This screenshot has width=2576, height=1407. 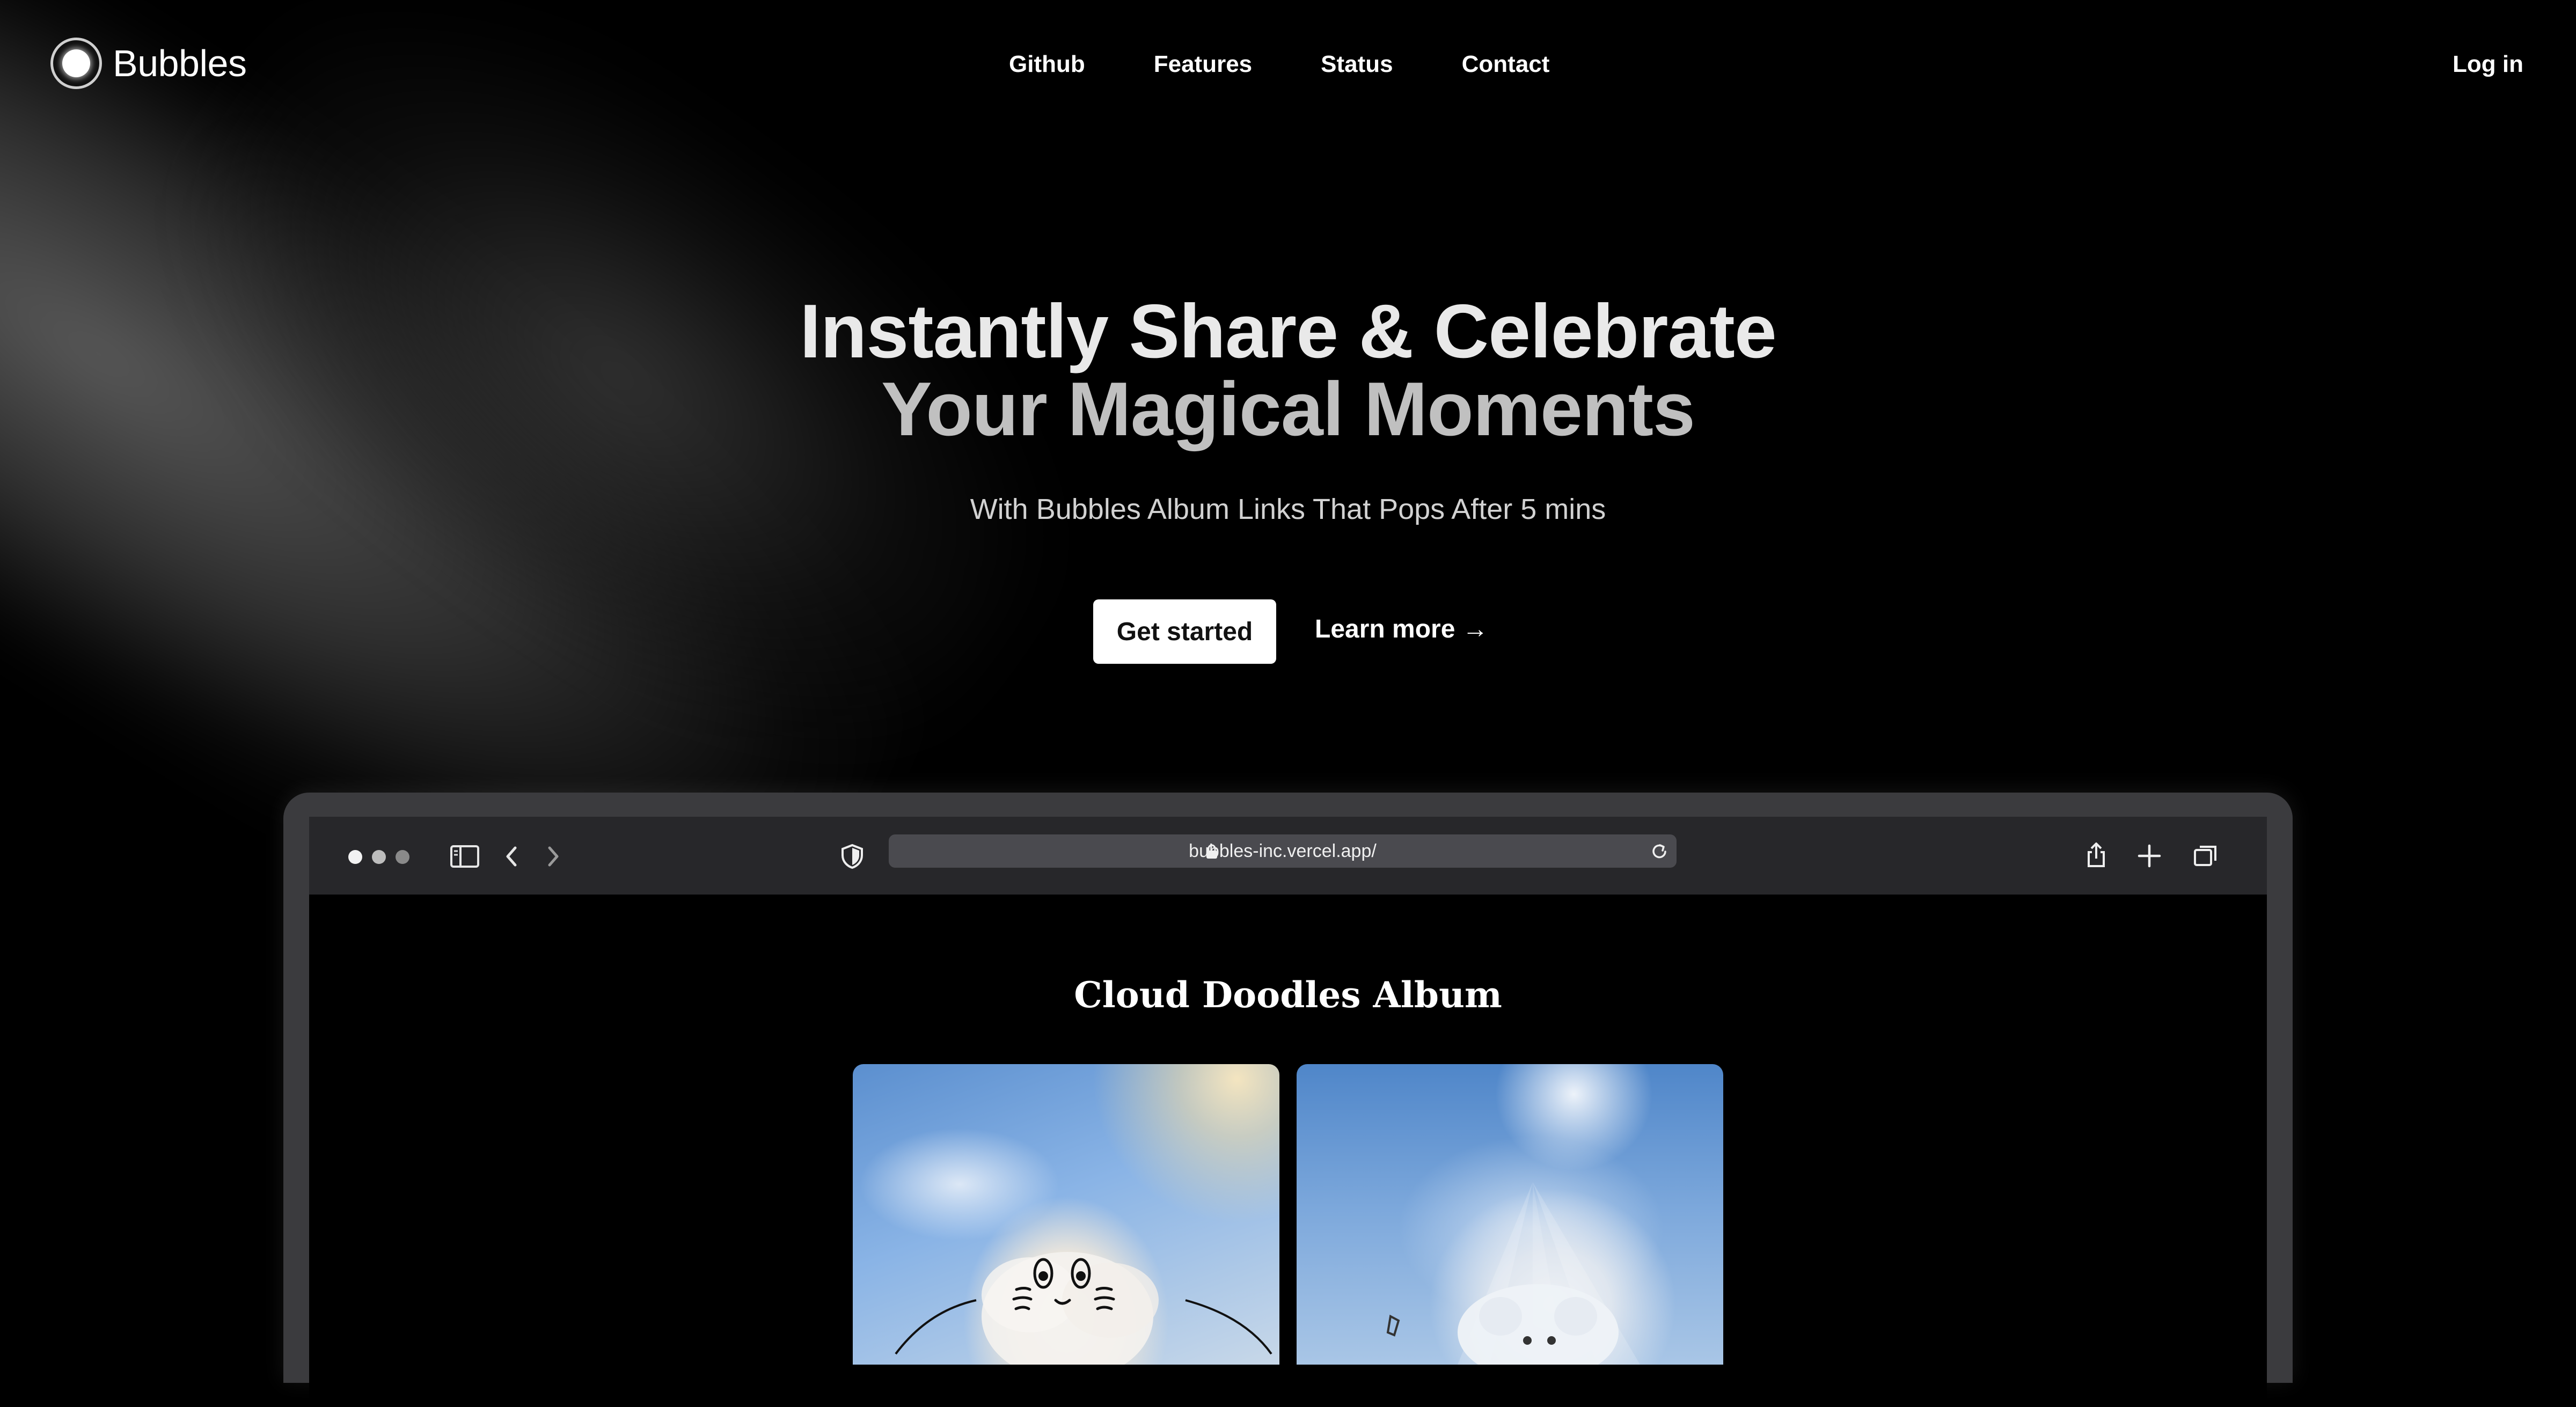 What do you see at coordinates (2149, 856) in the screenshot?
I see `new-tab-icon` at bounding box center [2149, 856].